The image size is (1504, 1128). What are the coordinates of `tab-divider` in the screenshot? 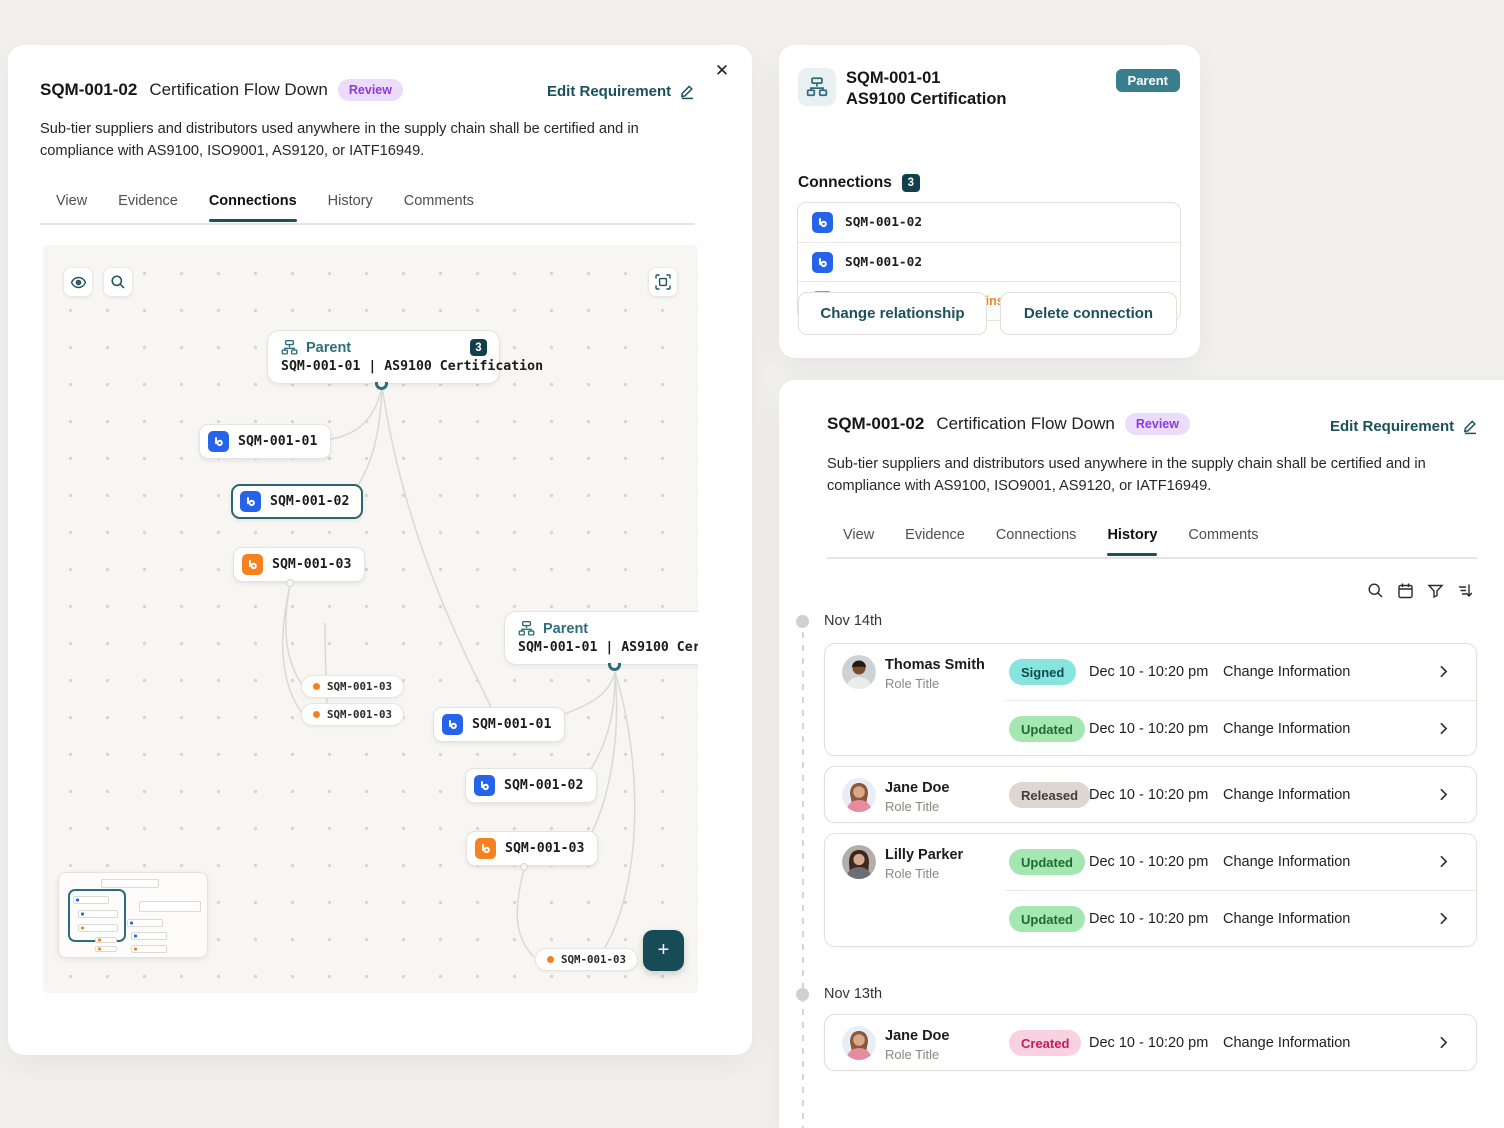 It's located at (1152, 558).